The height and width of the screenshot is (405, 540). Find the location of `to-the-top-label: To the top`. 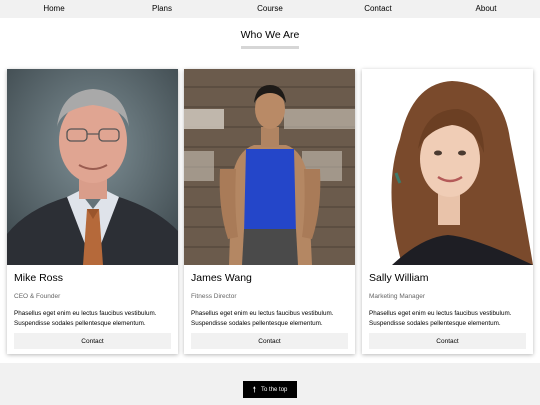

to-the-top-label: To the top is located at coordinates (274, 389).